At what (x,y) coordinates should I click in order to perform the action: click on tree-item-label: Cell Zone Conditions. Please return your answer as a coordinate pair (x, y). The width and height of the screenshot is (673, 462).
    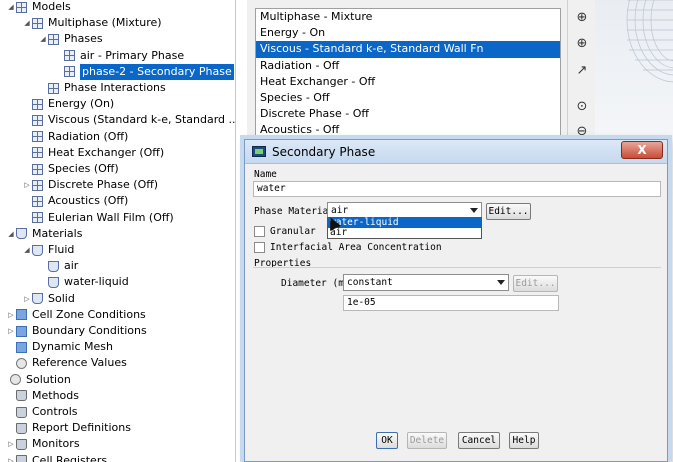
    Looking at the image, I should click on (89, 314).